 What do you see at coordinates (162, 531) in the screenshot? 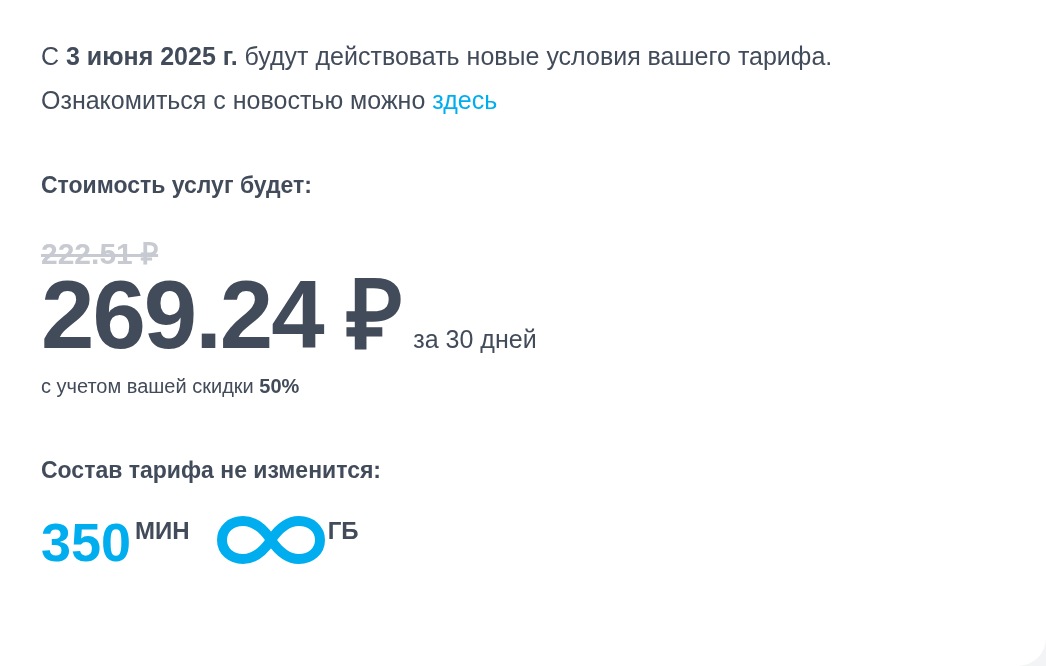
I see `minutes-unit: МИН` at bounding box center [162, 531].